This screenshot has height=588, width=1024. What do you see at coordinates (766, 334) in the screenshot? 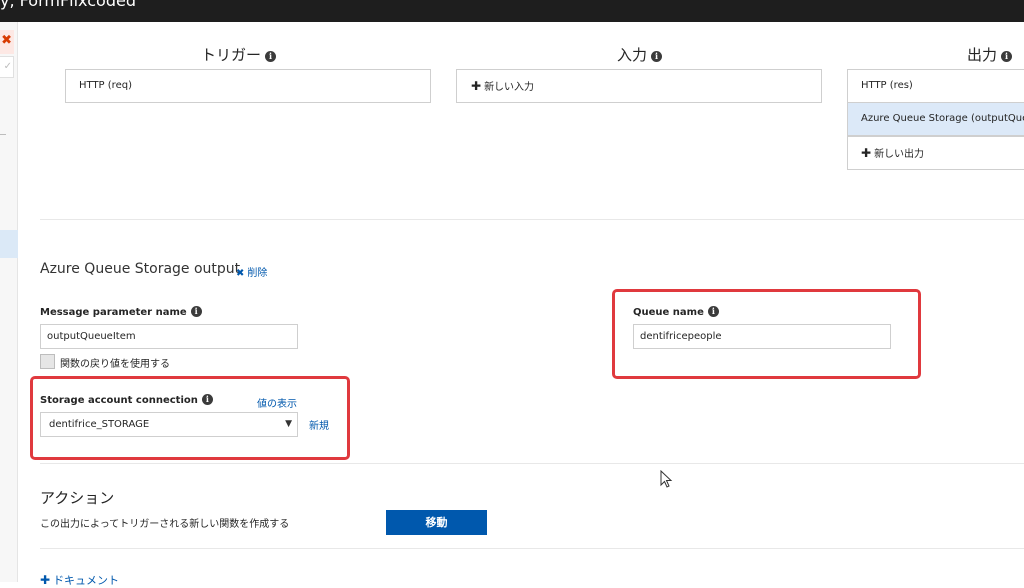
I see `highlight-queue-name` at bounding box center [766, 334].